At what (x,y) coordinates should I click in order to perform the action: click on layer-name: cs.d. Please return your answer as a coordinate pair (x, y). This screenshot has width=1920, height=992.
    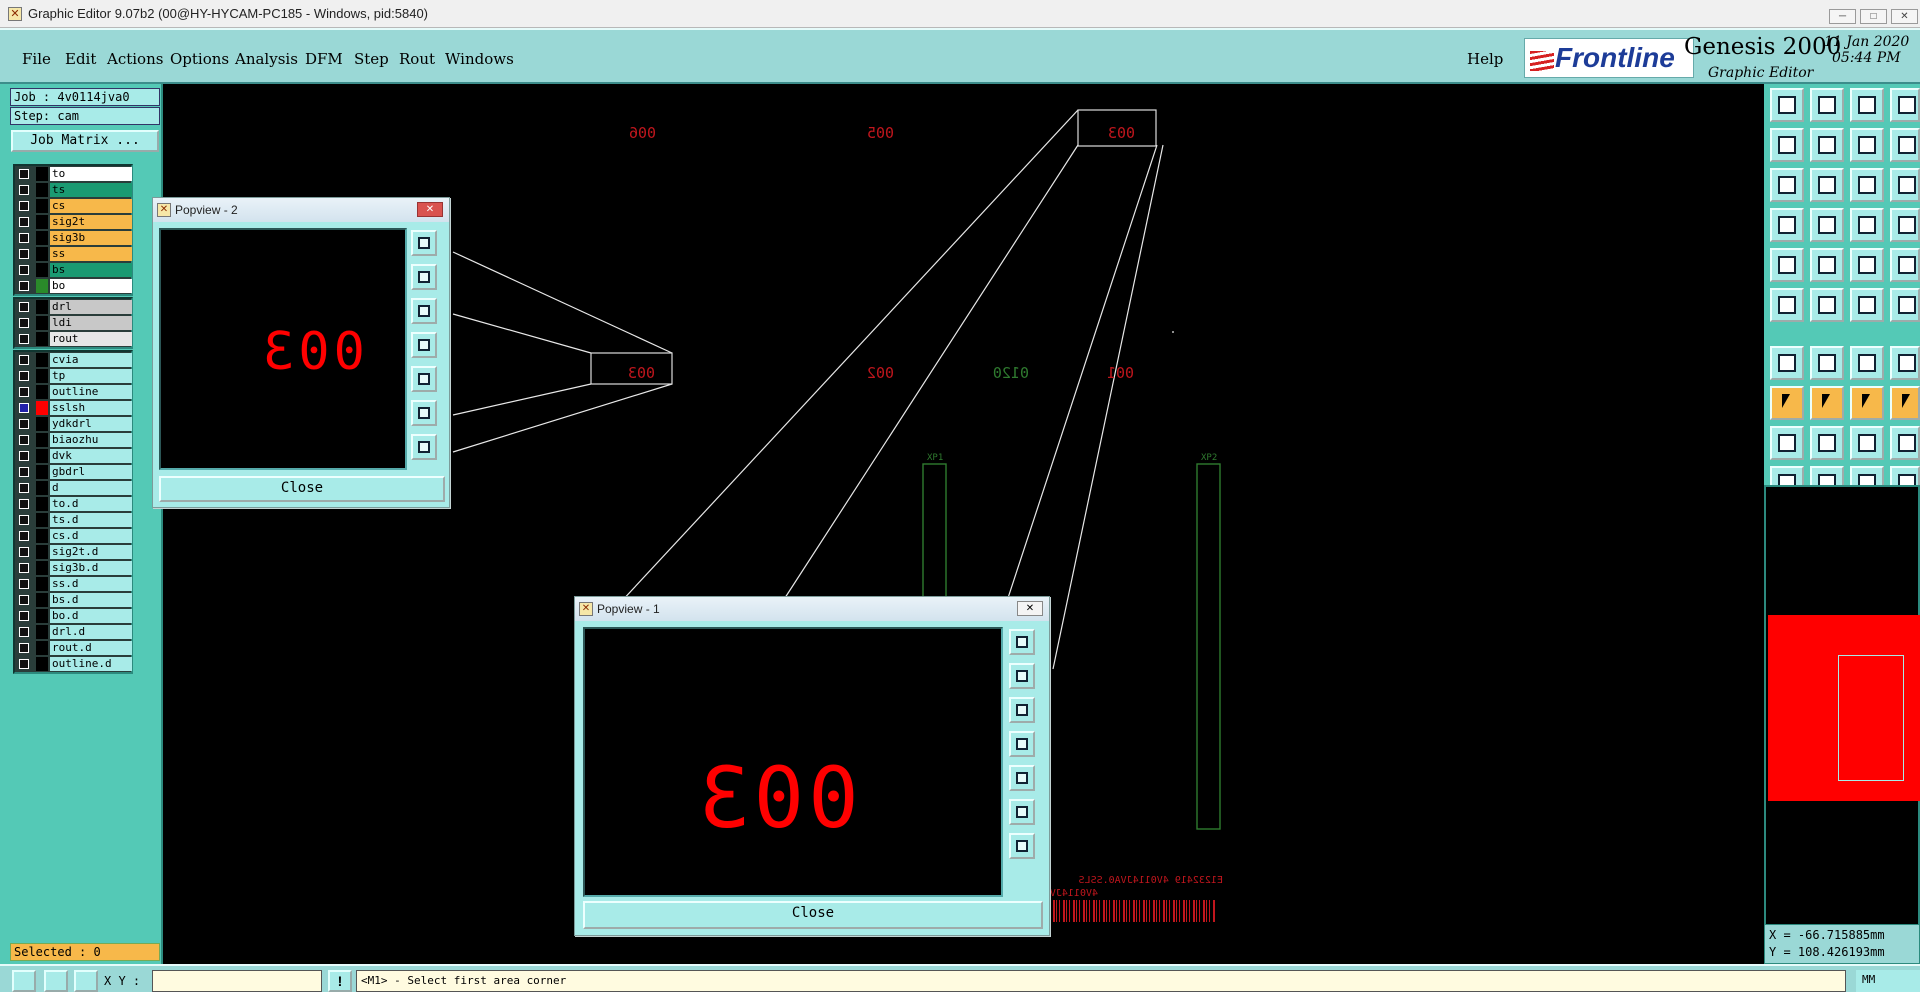
    Looking at the image, I should click on (91, 536).